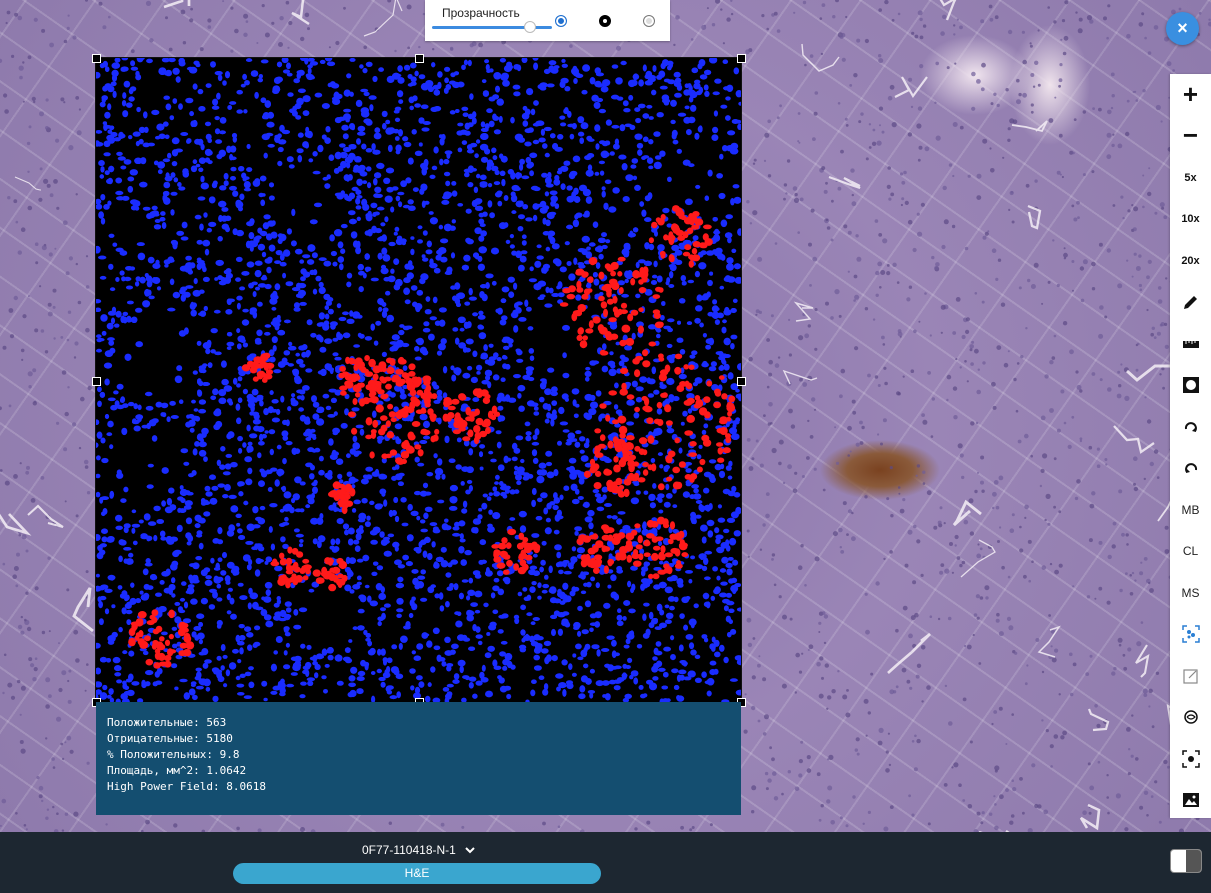  What do you see at coordinates (529, 27) in the screenshot?
I see `opacity-slider-thumb` at bounding box center [529, 27].